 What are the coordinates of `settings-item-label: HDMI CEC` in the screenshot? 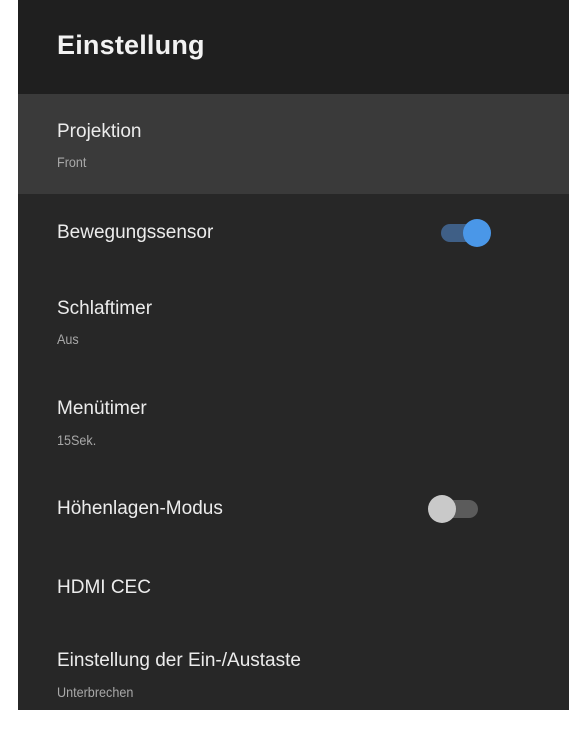 It's located at (104, 587).